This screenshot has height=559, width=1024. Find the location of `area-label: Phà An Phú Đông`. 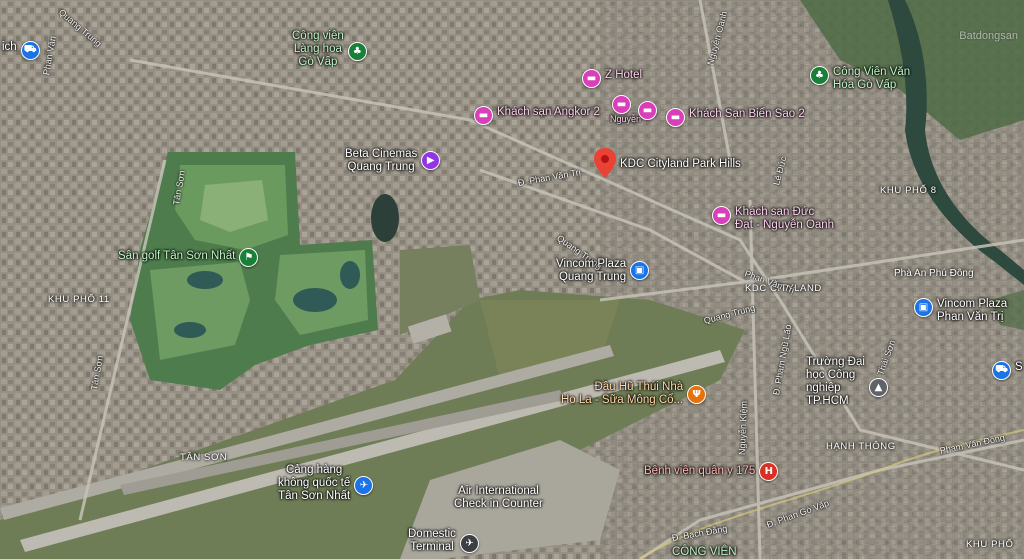

area-label: Phà An Phú Đông is located at coordinates (934, 273).